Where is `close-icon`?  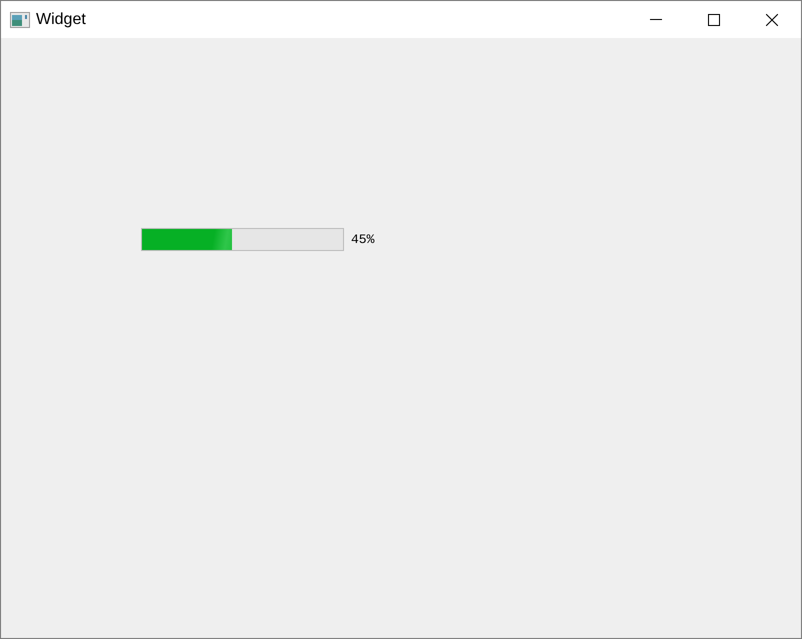
close-icon is located at coordinates (772, 20).